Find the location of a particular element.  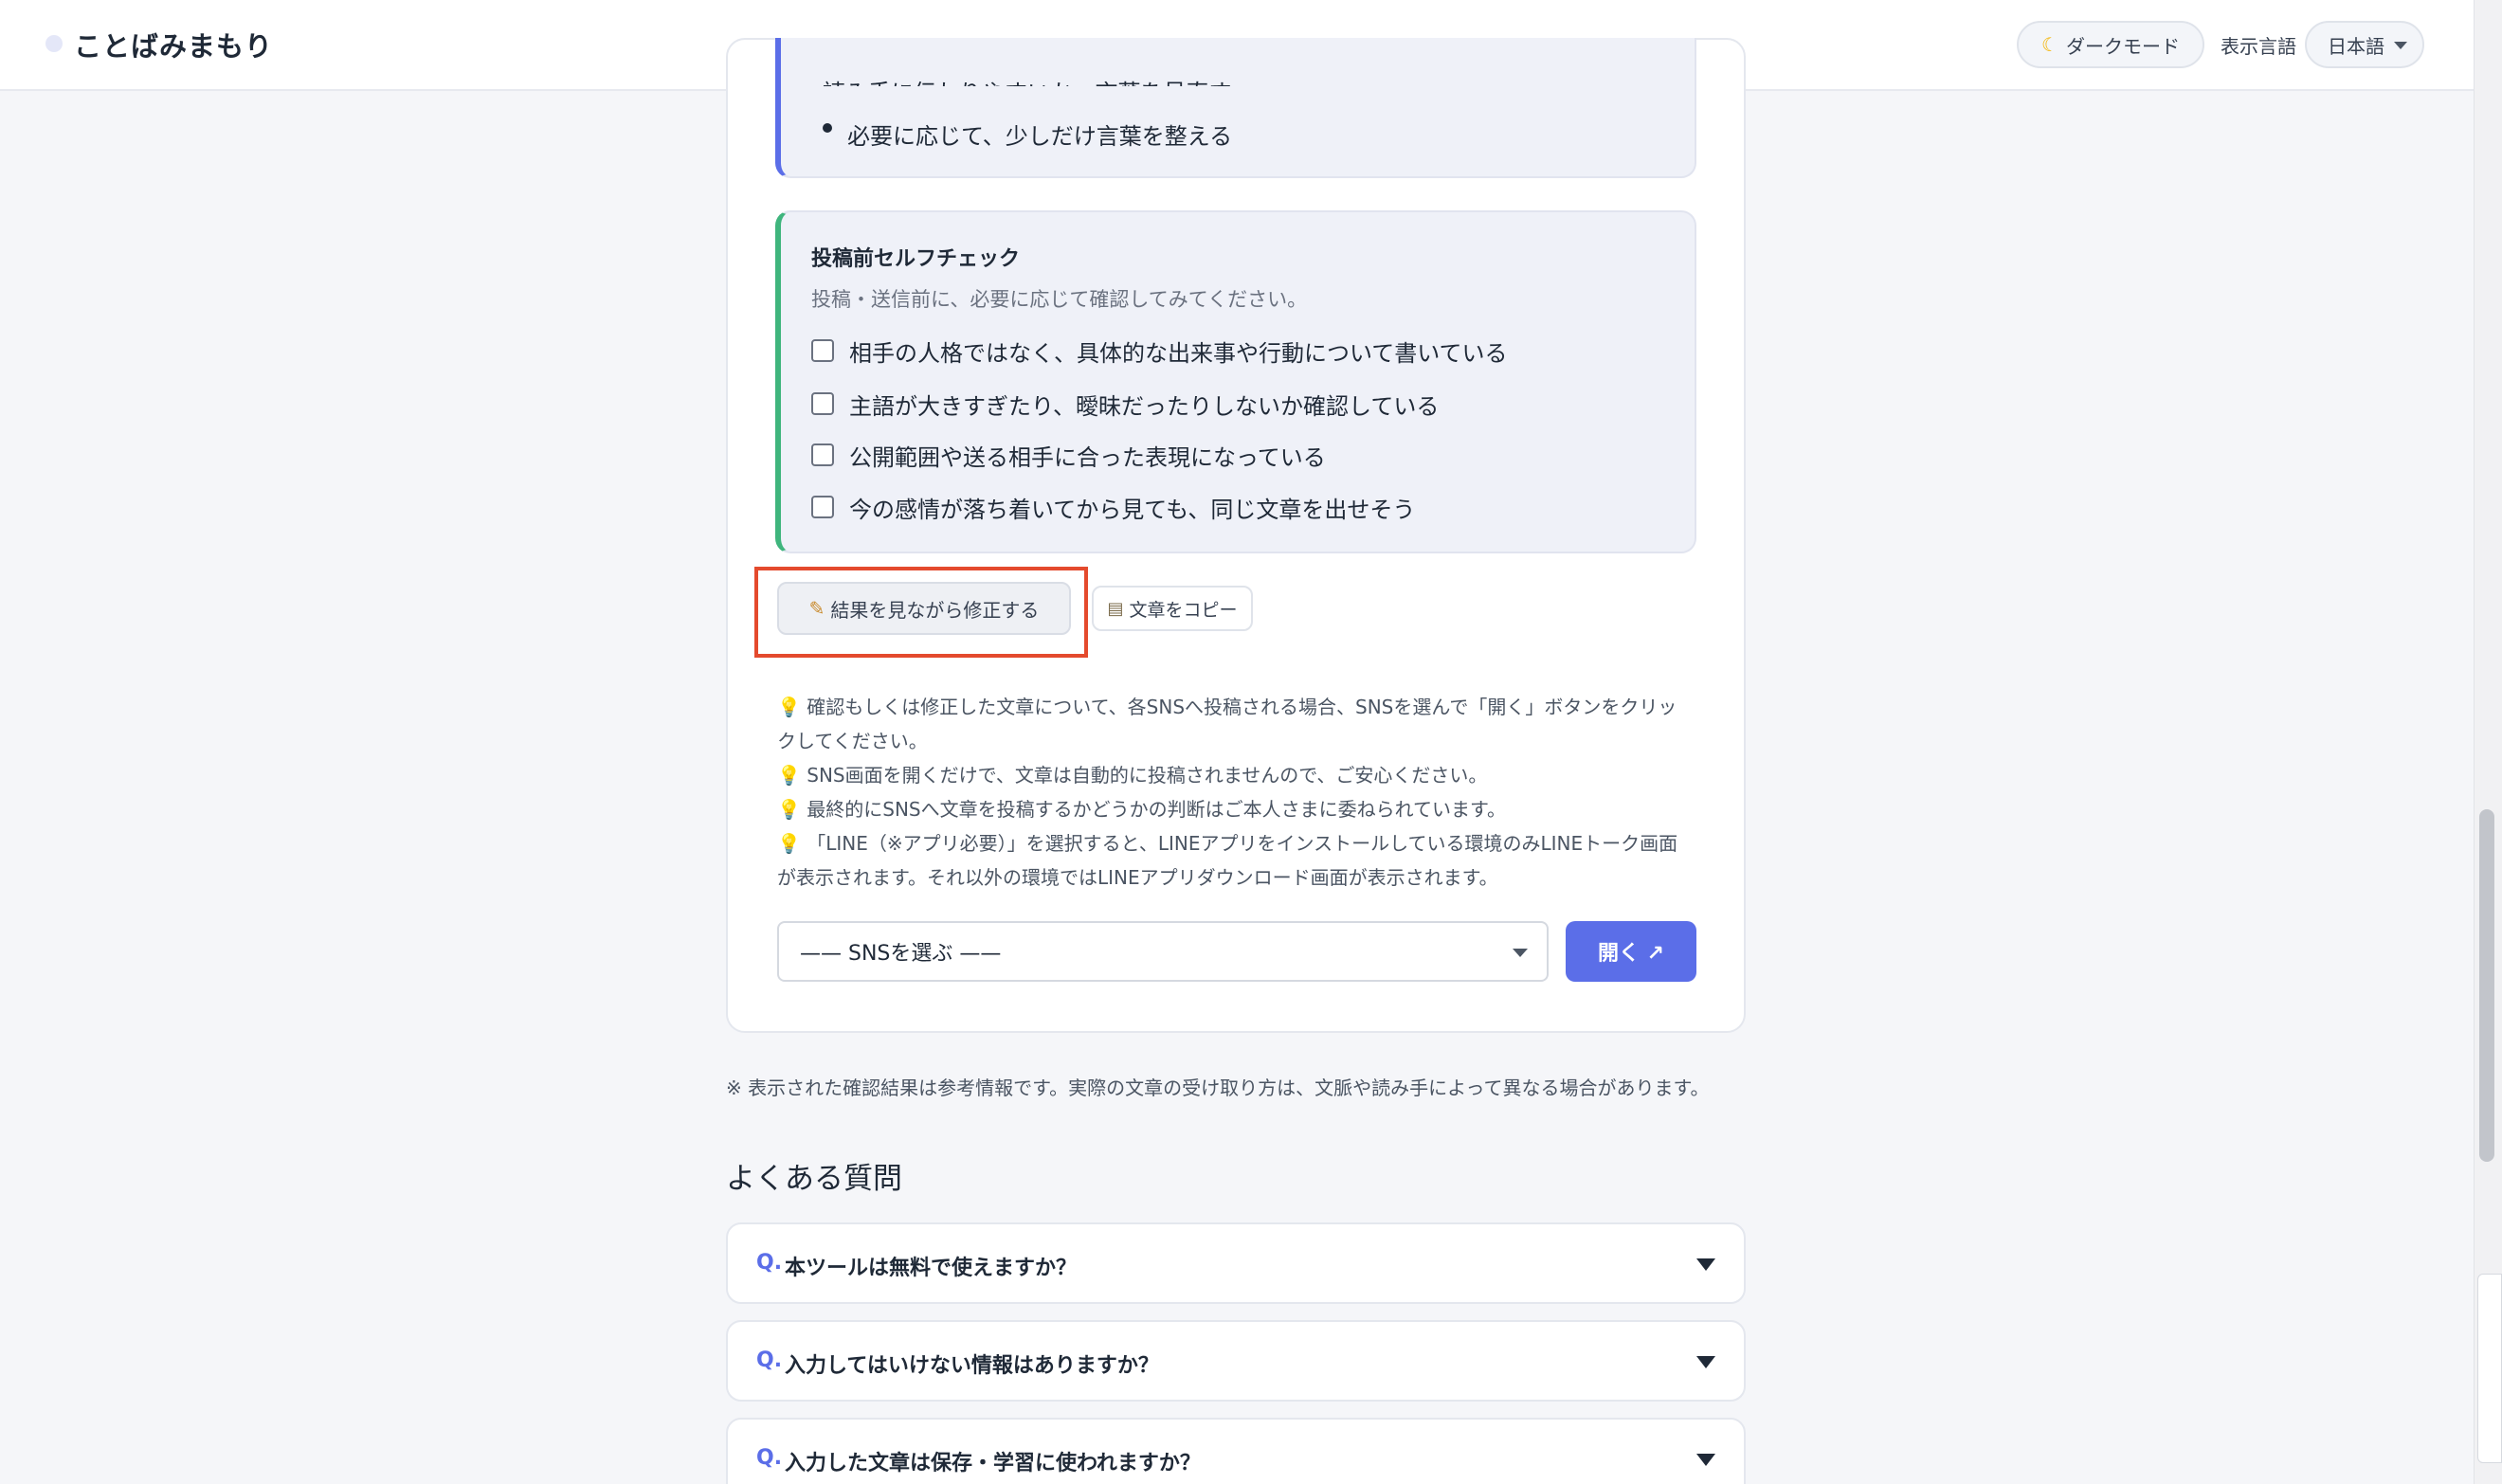

faq-item: Q. 入力してはいけない情報はありますか？ is located at coordinates (1236, 1361).